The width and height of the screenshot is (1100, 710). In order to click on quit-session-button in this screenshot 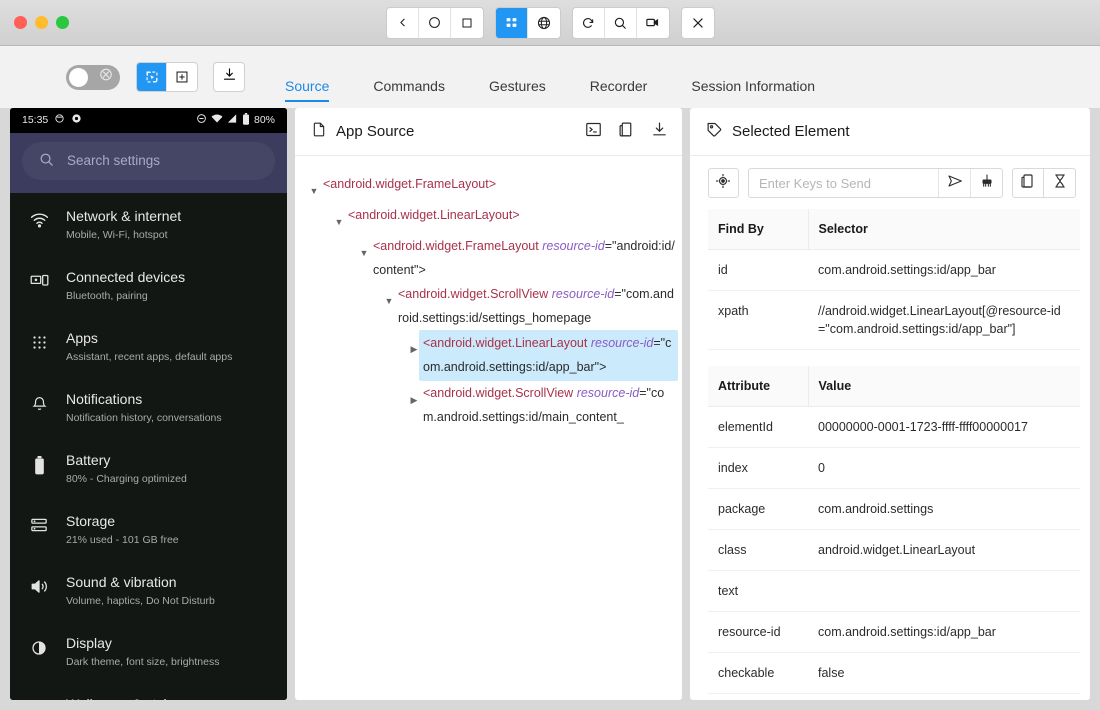, I will do `click(697, 22)`.